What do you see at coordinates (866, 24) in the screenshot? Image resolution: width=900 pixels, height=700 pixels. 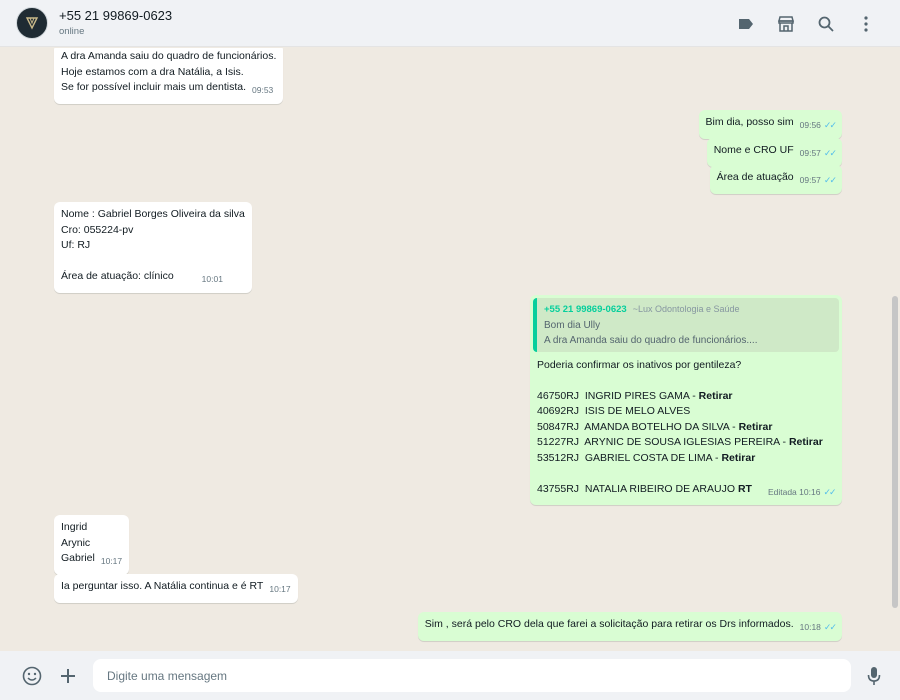 I see `menu-icon` at bounding box center [866, 24].